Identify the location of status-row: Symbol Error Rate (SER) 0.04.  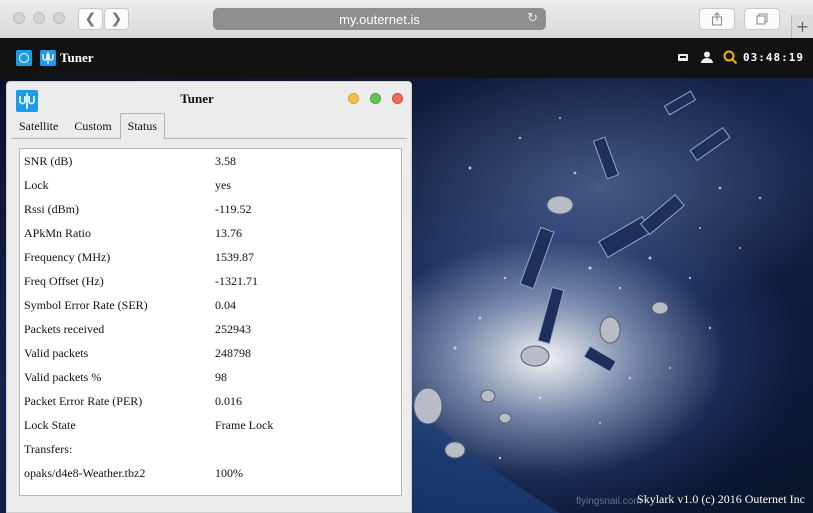
(209, 305).